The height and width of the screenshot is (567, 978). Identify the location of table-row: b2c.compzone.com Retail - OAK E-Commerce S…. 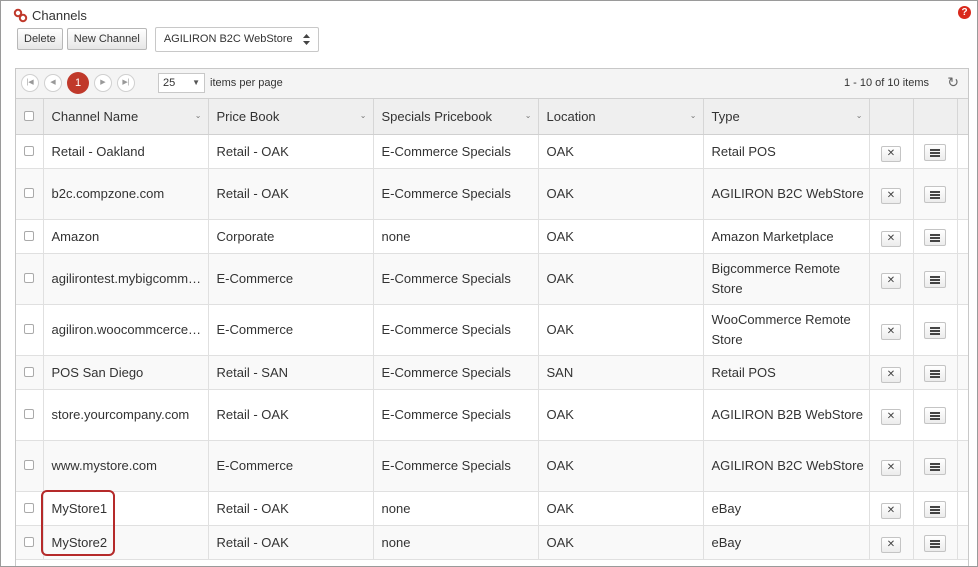
(492, 194).